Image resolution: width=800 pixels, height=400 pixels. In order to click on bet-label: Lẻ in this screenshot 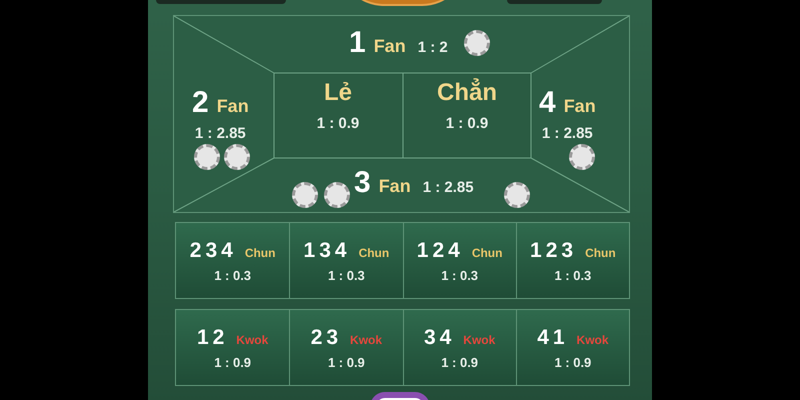, I will do `click(338, 93)`.